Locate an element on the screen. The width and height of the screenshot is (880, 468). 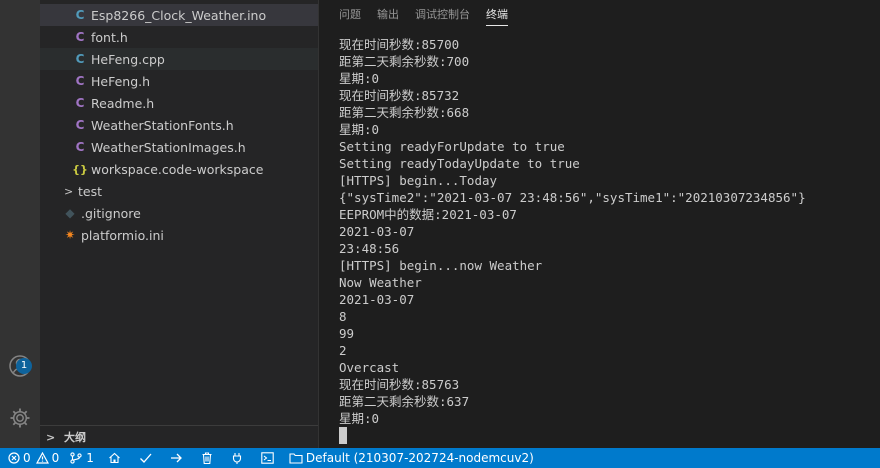
environment-label: Default (210307-202724-nodemcuv2) is located at coordinates (419, 458).